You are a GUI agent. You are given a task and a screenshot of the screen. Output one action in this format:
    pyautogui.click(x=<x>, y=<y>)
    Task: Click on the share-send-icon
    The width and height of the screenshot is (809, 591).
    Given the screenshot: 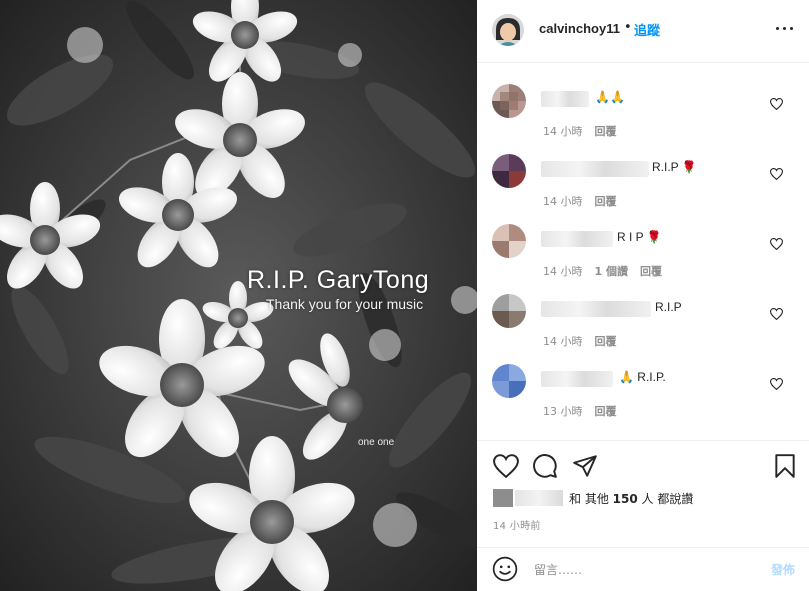 What is the action you would take?
    pyautogui.click(x=585, y=466)
    